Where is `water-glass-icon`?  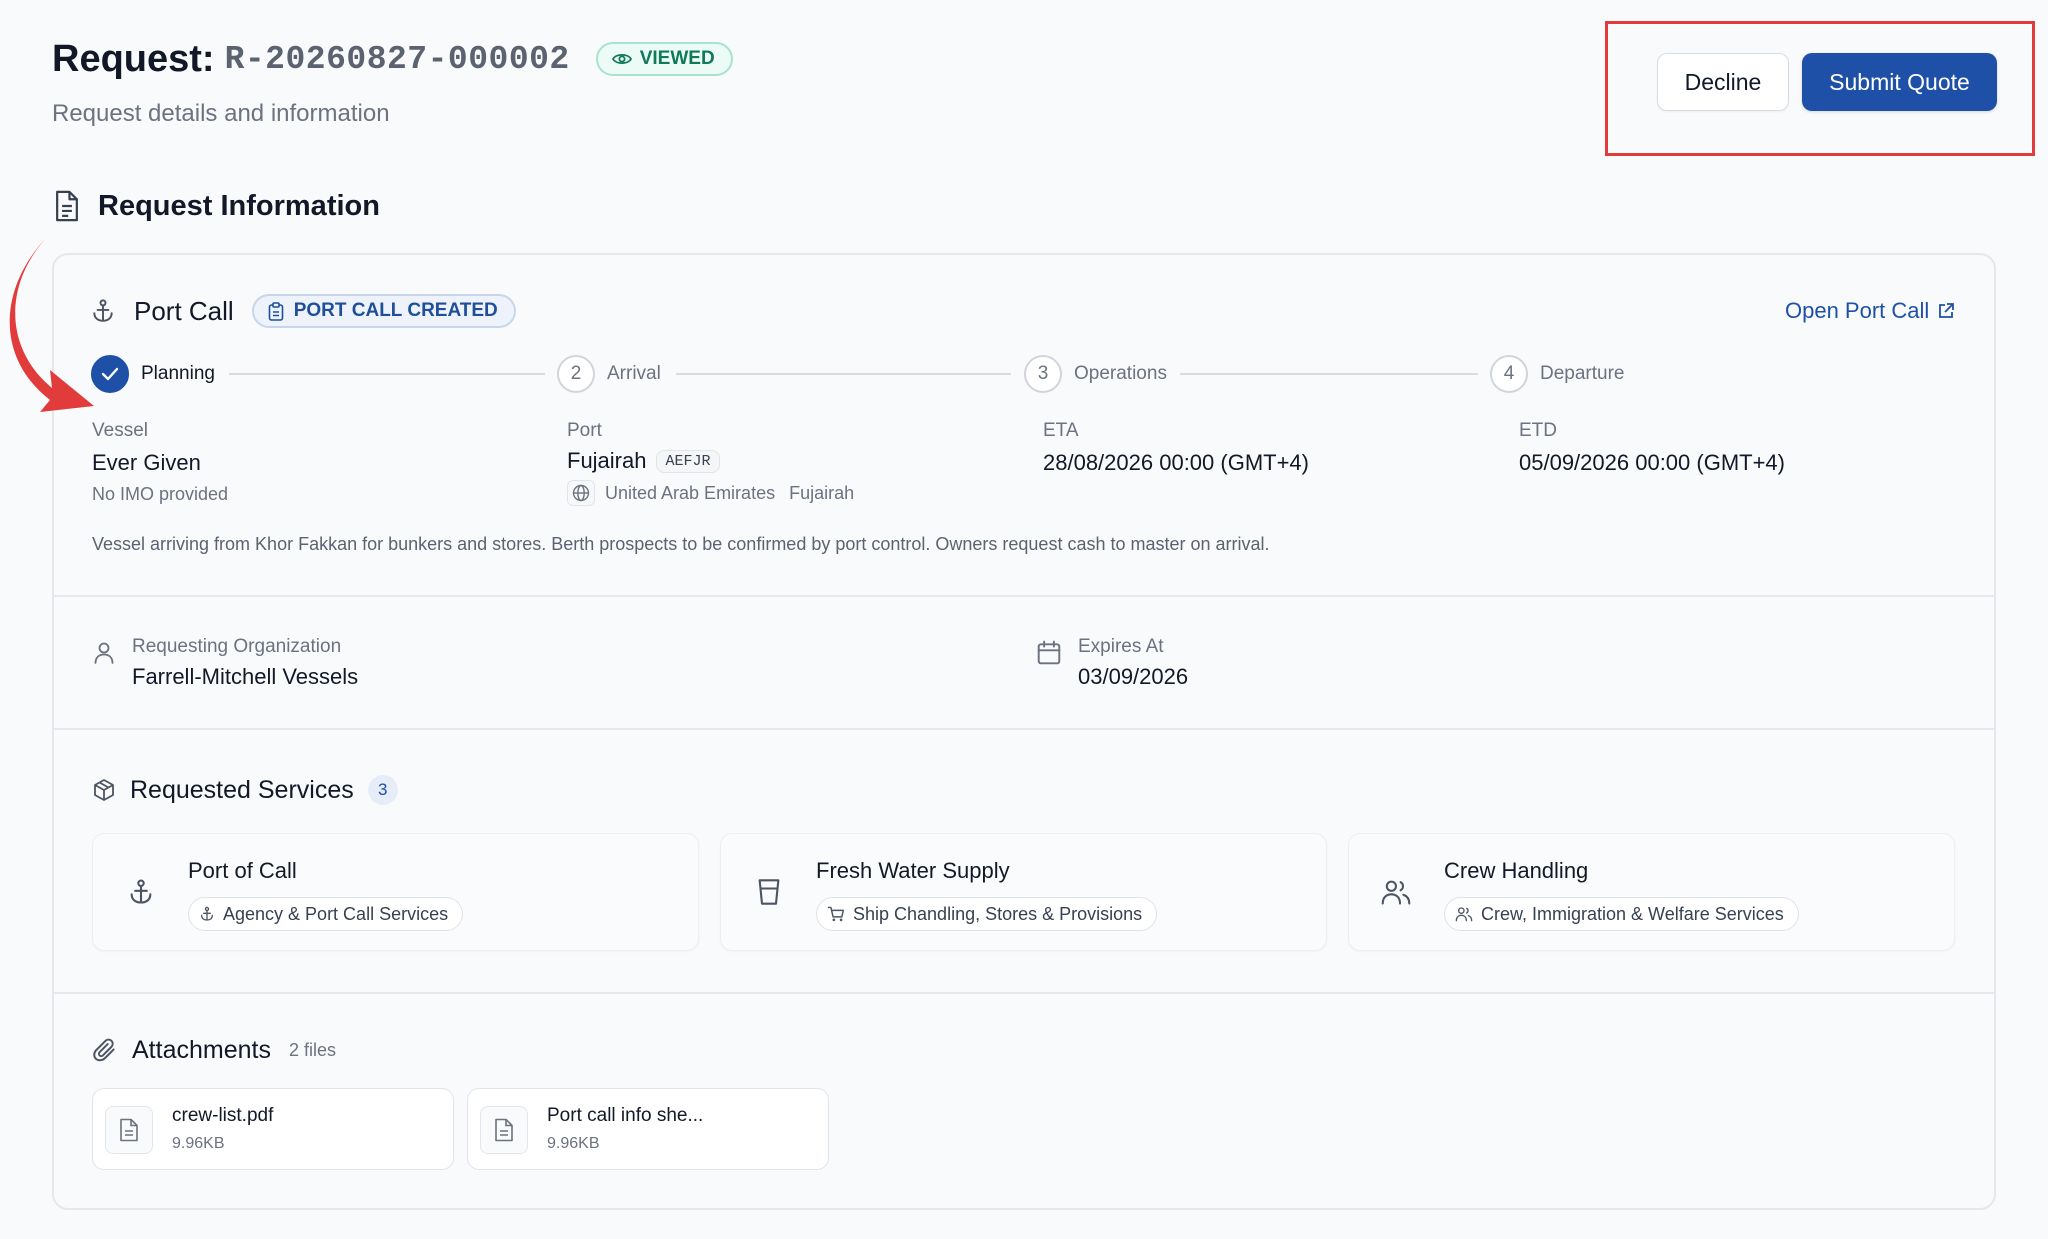 water-glass-icon is located at coordinates (769, 892).